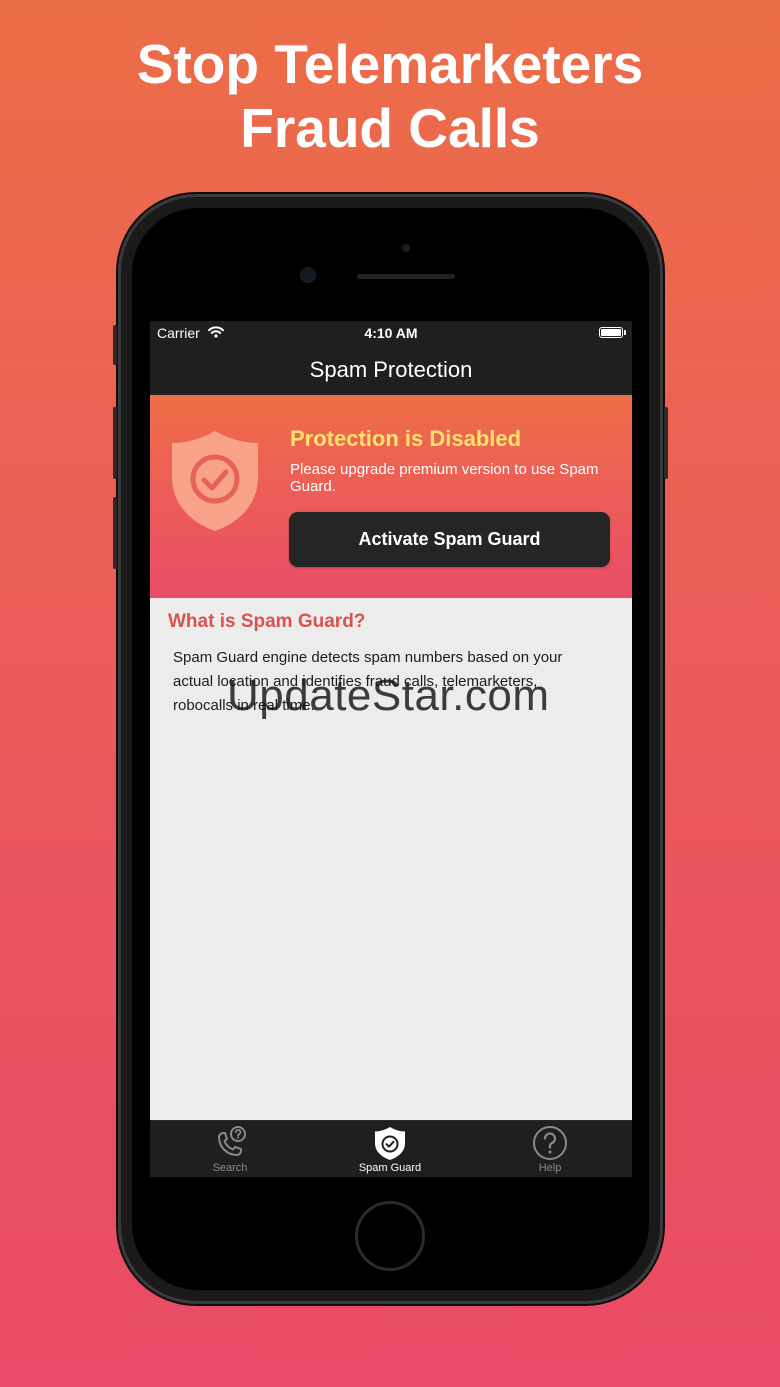 Image resolution: width=780 pixels, height=1387 pixels. I want to click on volume-down-button, so click(115, 533).